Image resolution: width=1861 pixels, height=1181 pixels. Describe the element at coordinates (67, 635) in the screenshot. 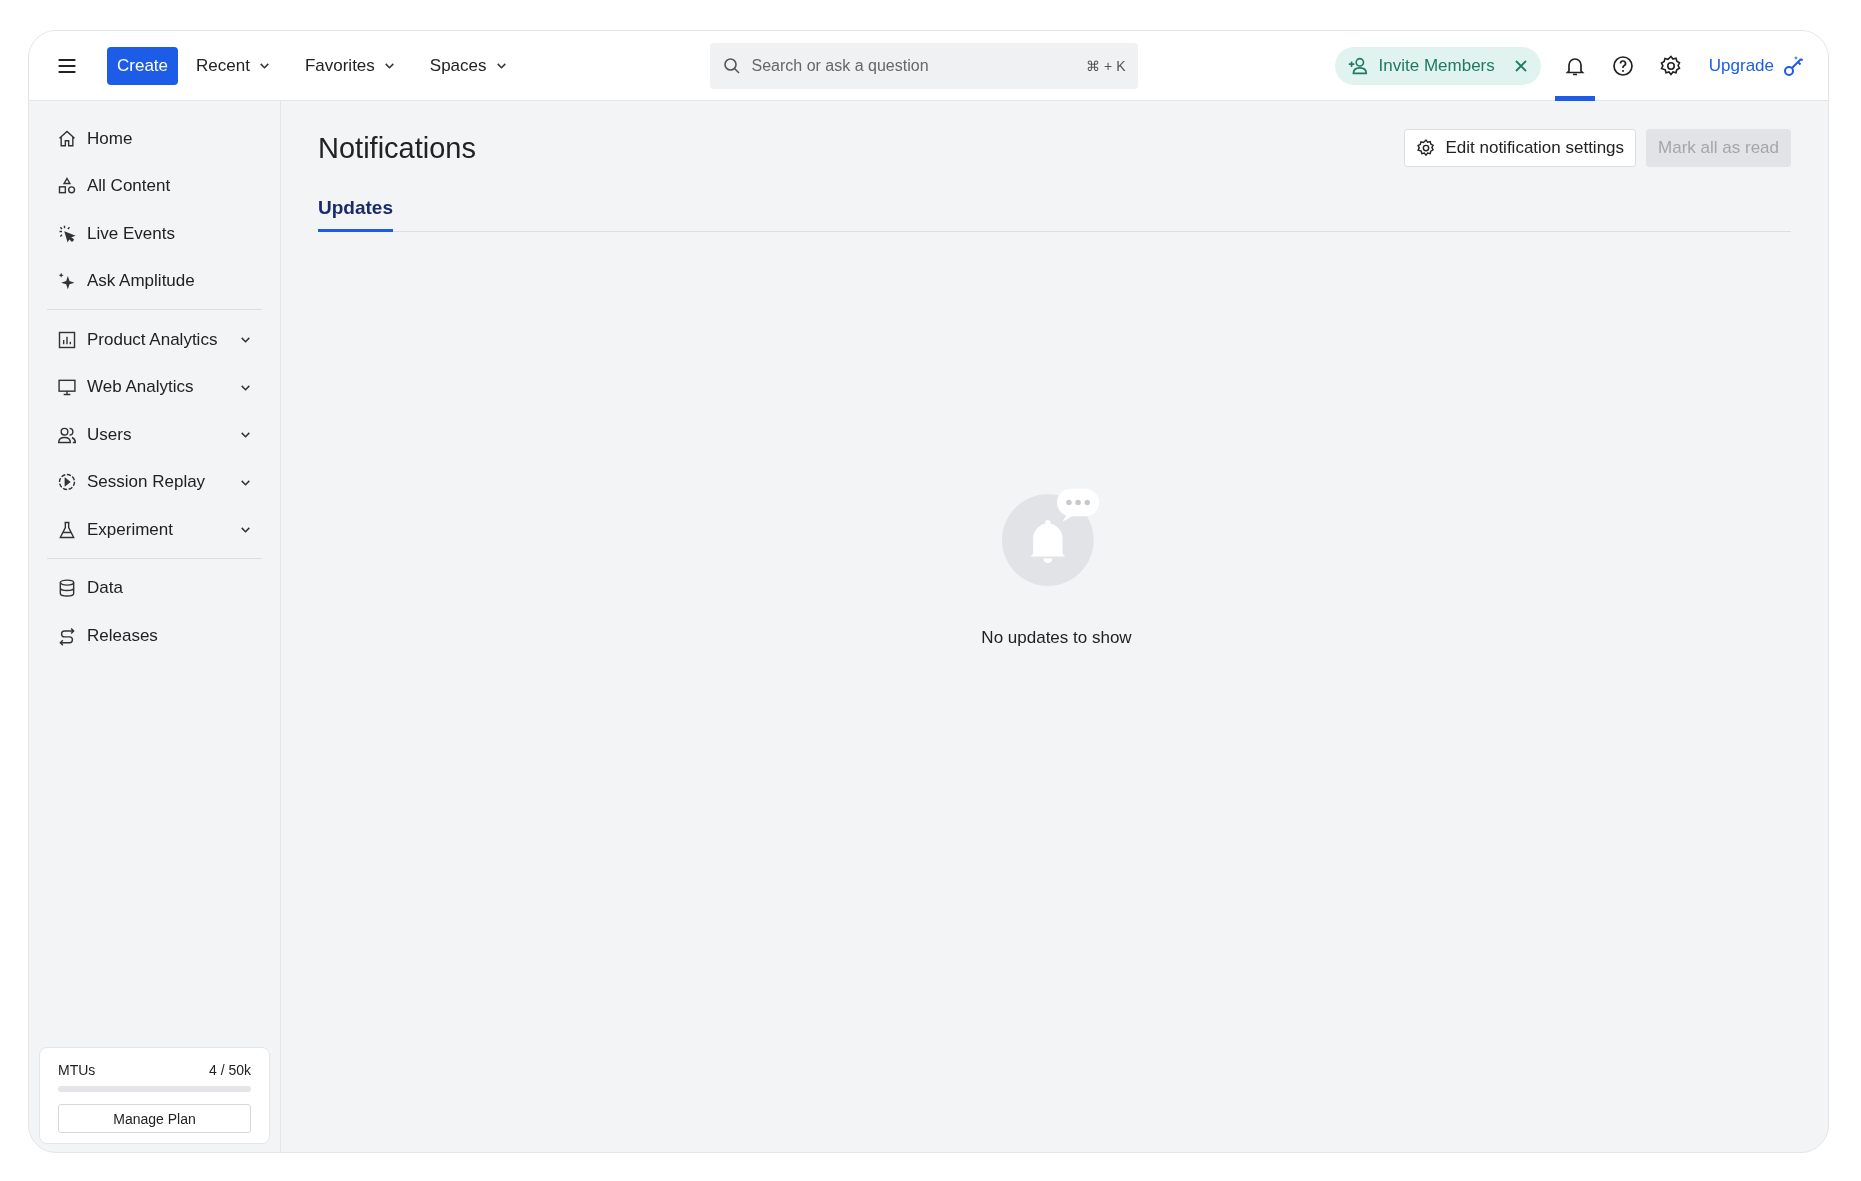

I see `arrows-icon` at that location.